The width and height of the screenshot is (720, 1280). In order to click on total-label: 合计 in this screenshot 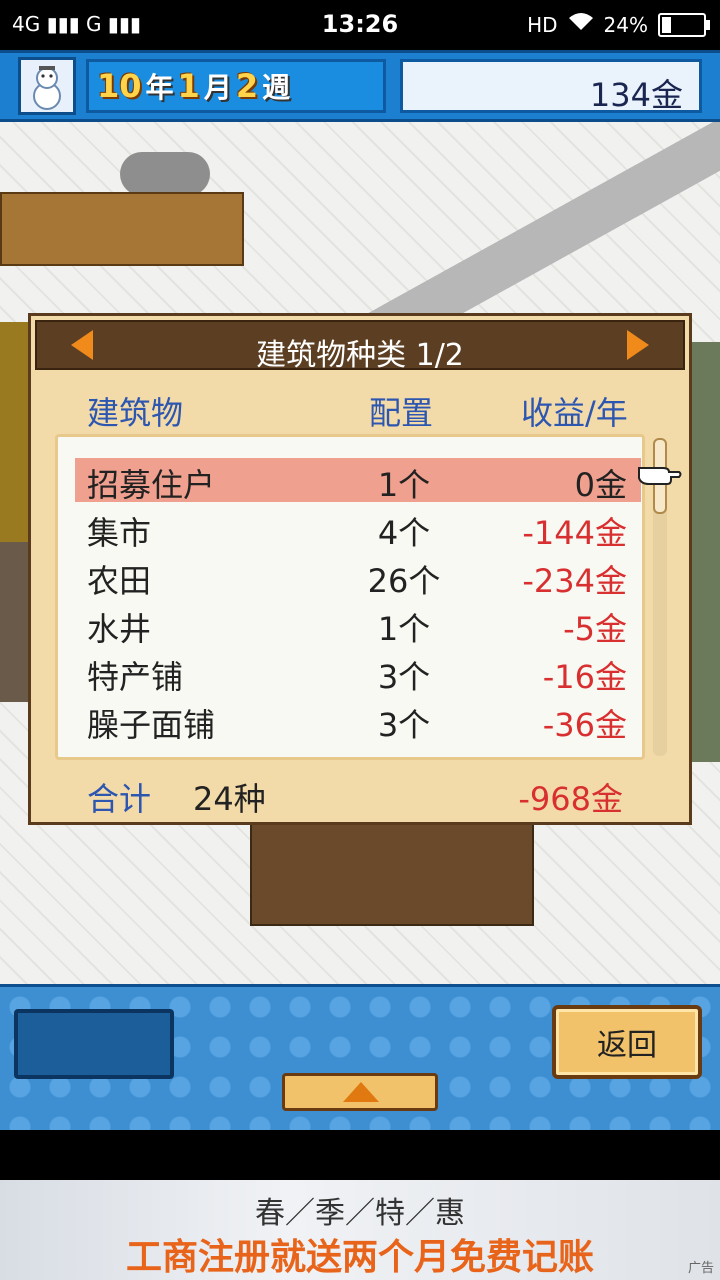, I will do `click(119, 799)`.